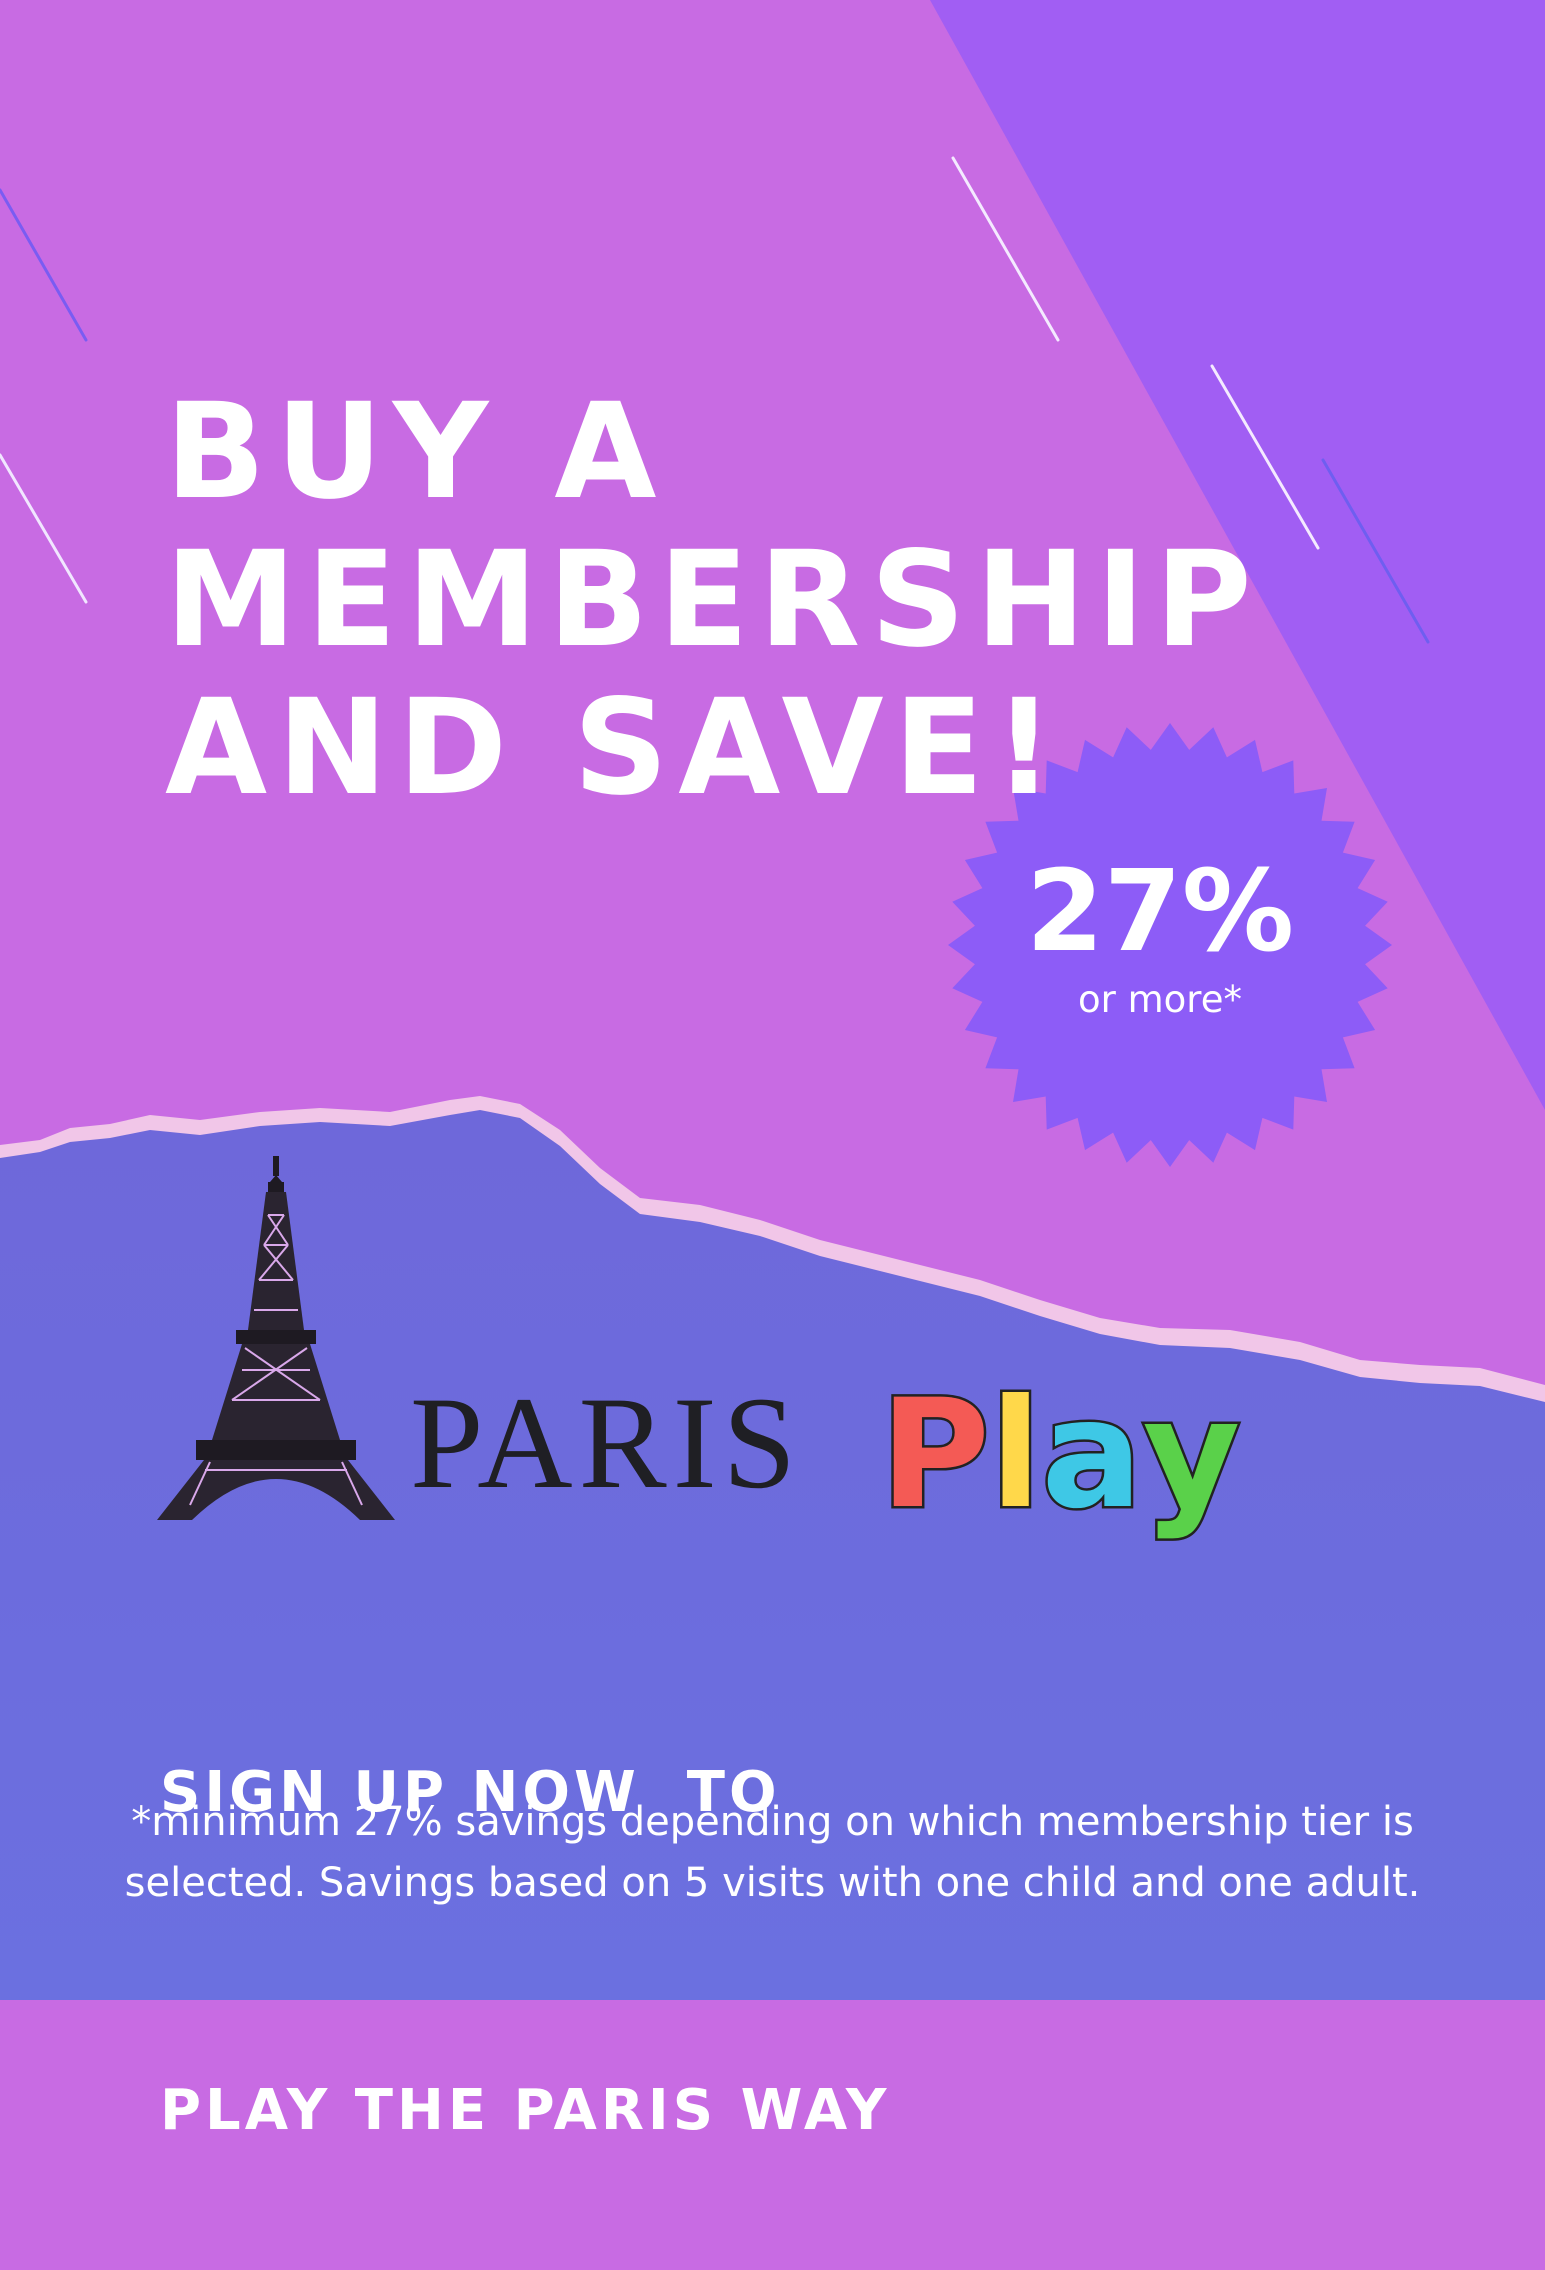  What do you see at coordinates (1092, 1455) in the screenshot?
I see `logo-play-letter: a` at bounding box center [1092, 1455].